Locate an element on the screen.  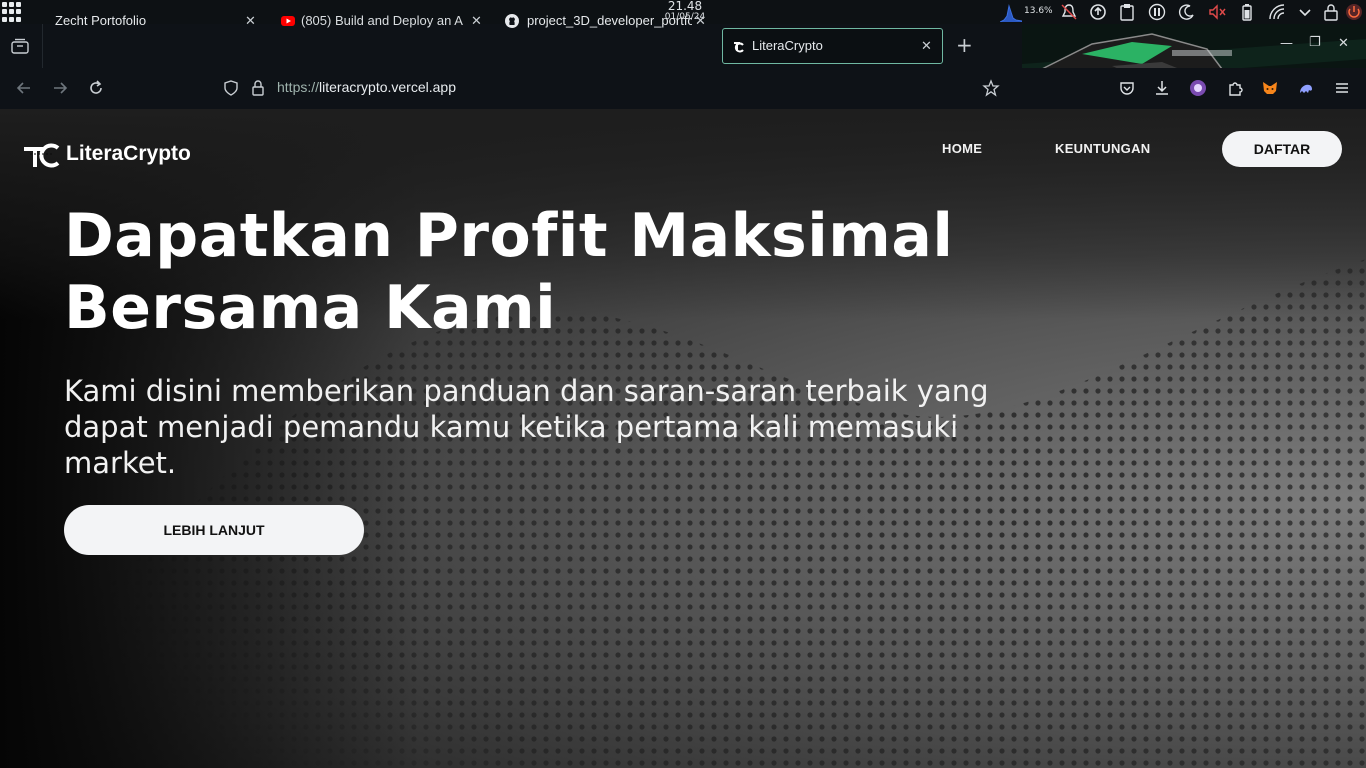
github-icon is located at coordinates (512, 21).